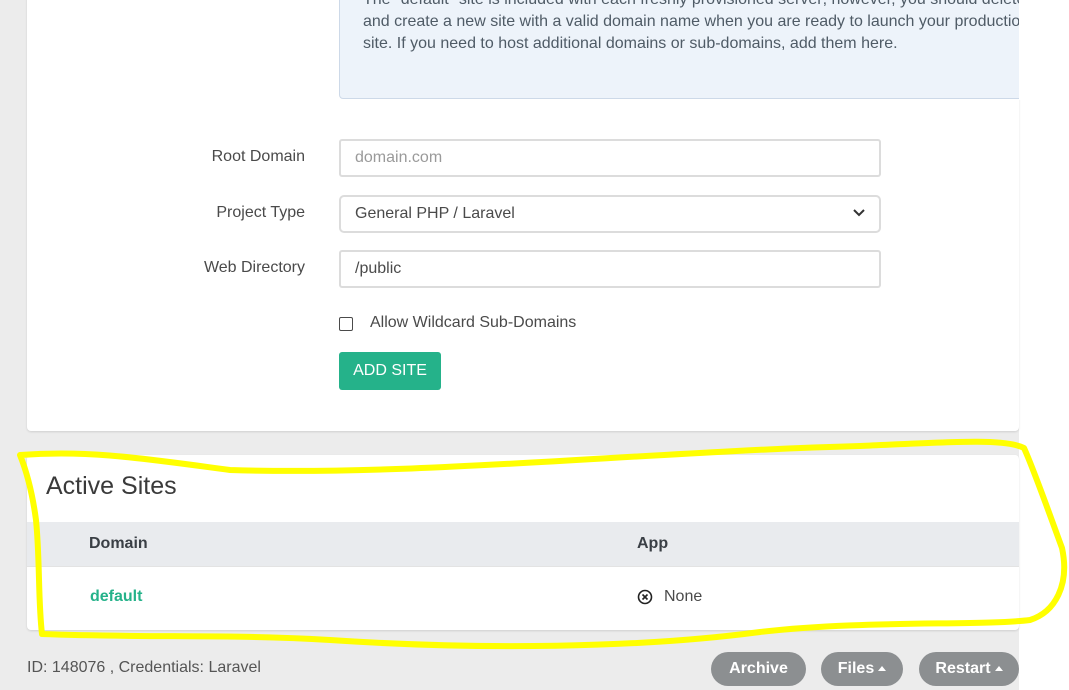 The height and width of the screenshot is (690, 1069). Describe the element at coordinates (144, 667) in the screenshot. I see `server-id-credentials: ID: 148076 , Credentials: Laravel` at that location.